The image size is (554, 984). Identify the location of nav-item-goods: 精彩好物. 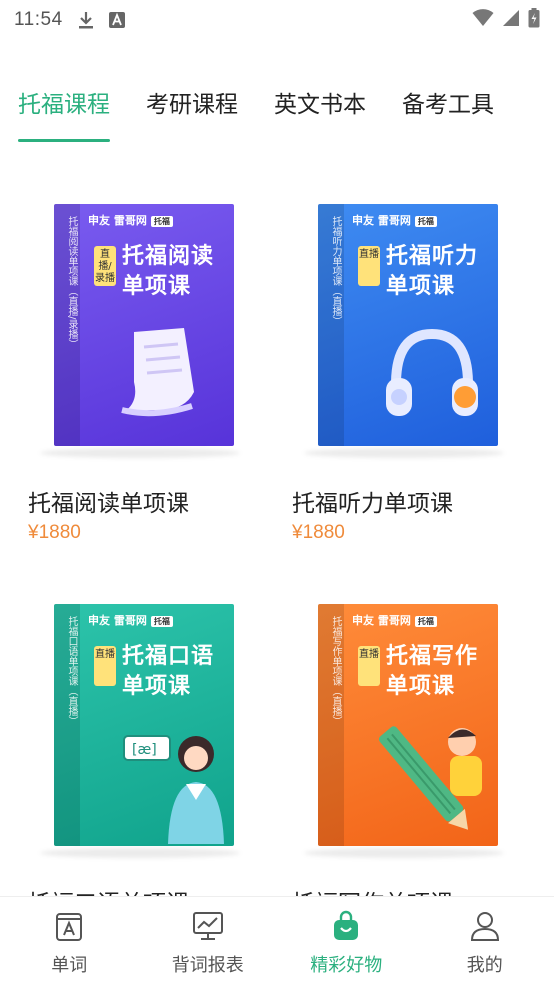
(346, 940).